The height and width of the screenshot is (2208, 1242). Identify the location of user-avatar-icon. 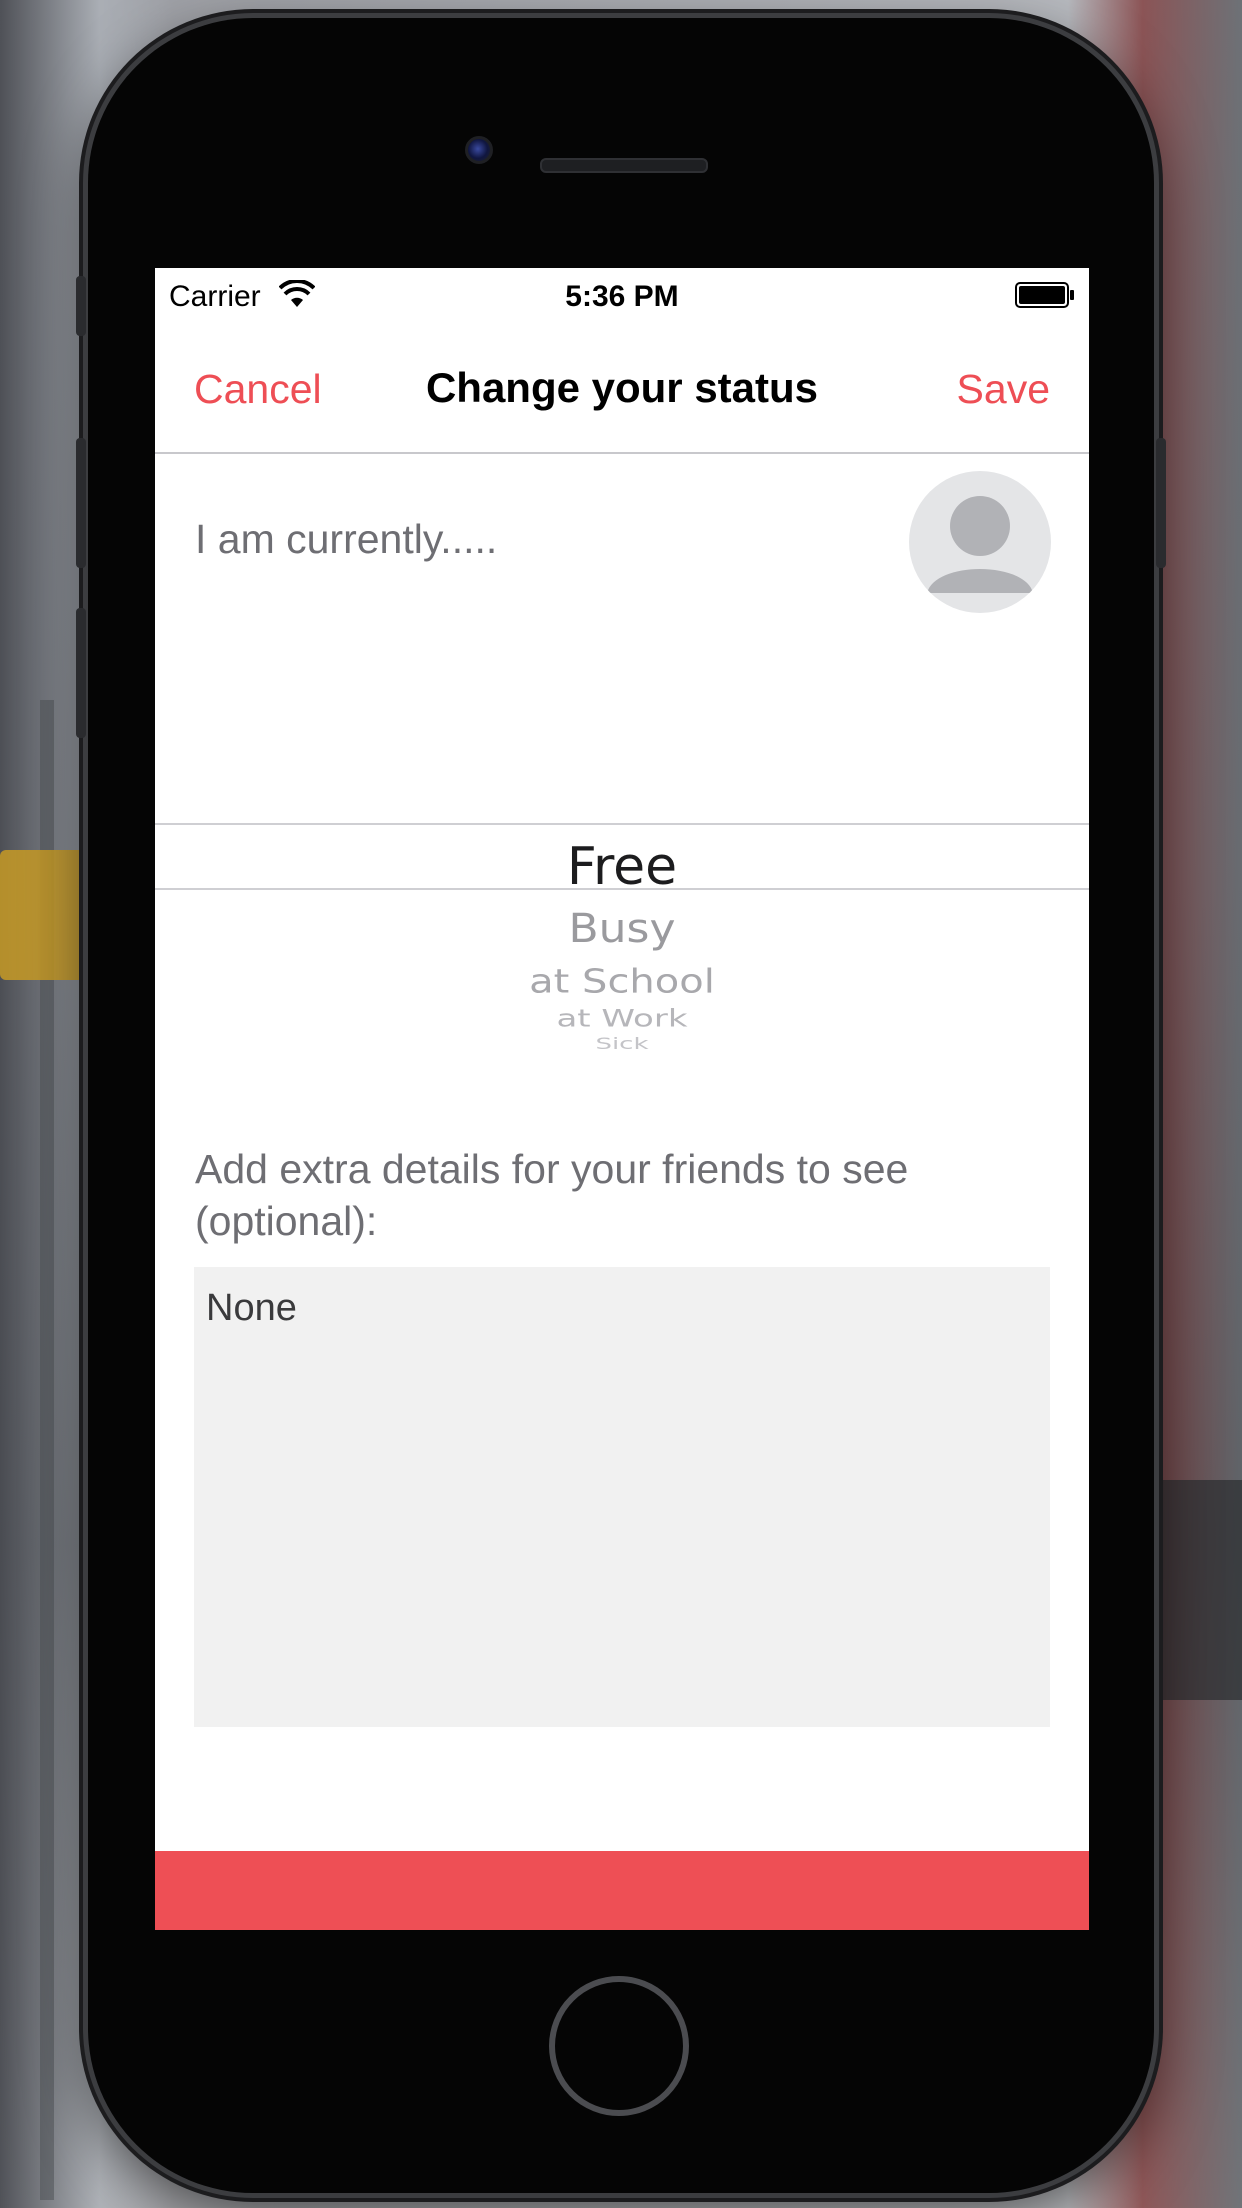
(980, 542).